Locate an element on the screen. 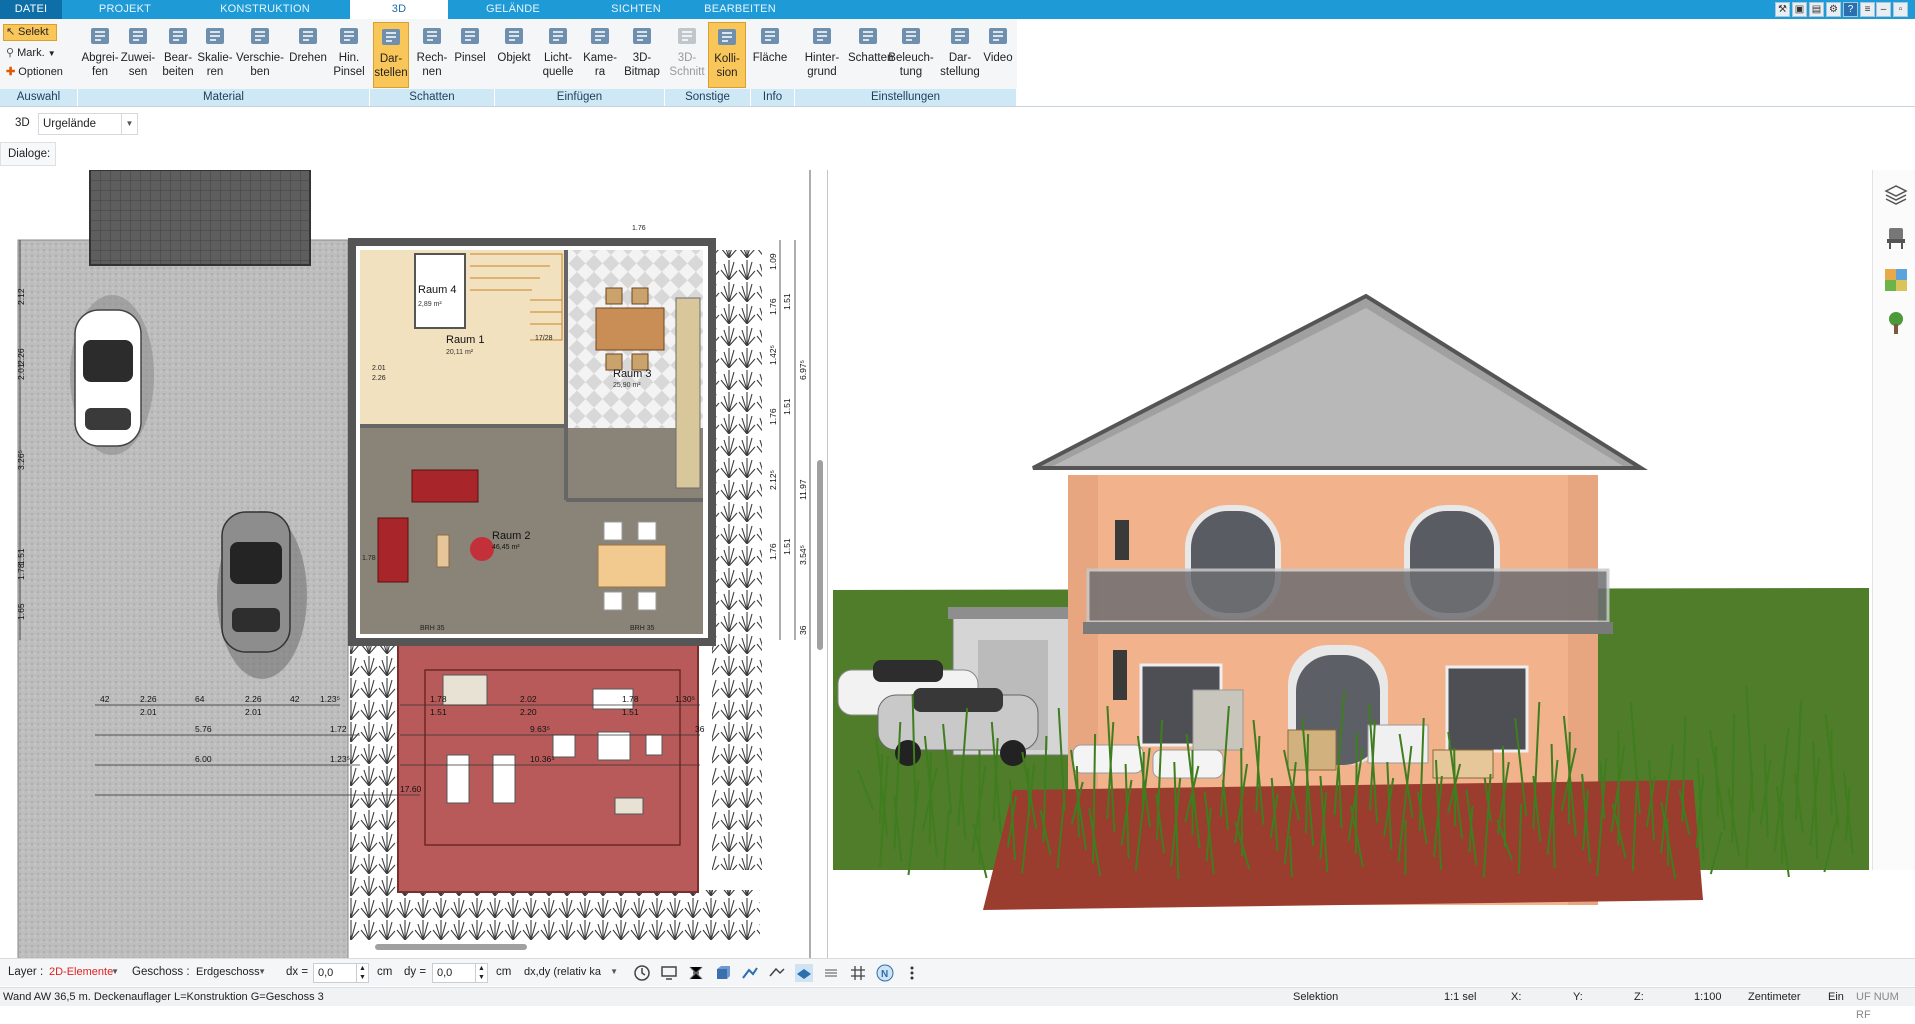 This screenshot has width=1915, height=1024. coordinate-mode-select: dx,dy (relativ ka ▼ is located at coordinates (570, 973).